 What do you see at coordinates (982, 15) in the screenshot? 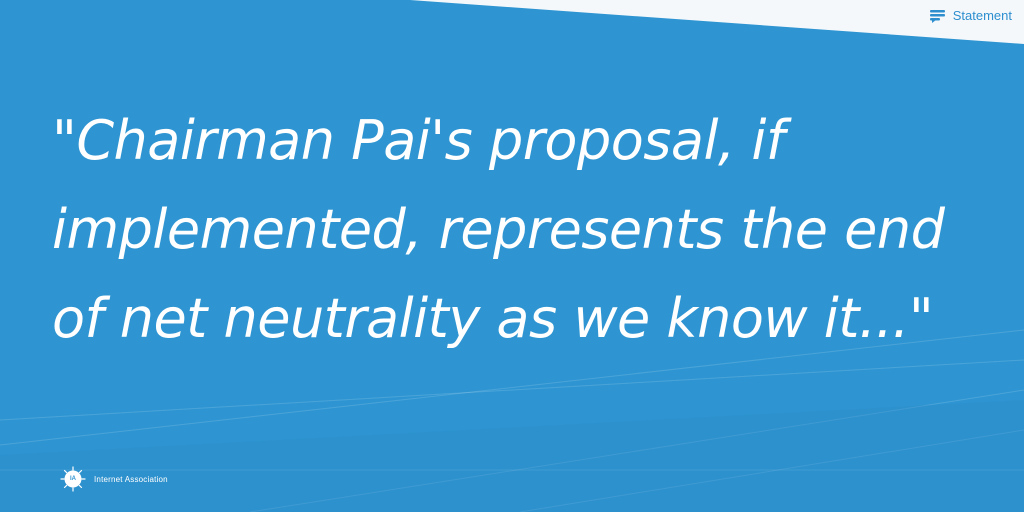
I see `statement-label: Statement` at bounding box center [982, 15].